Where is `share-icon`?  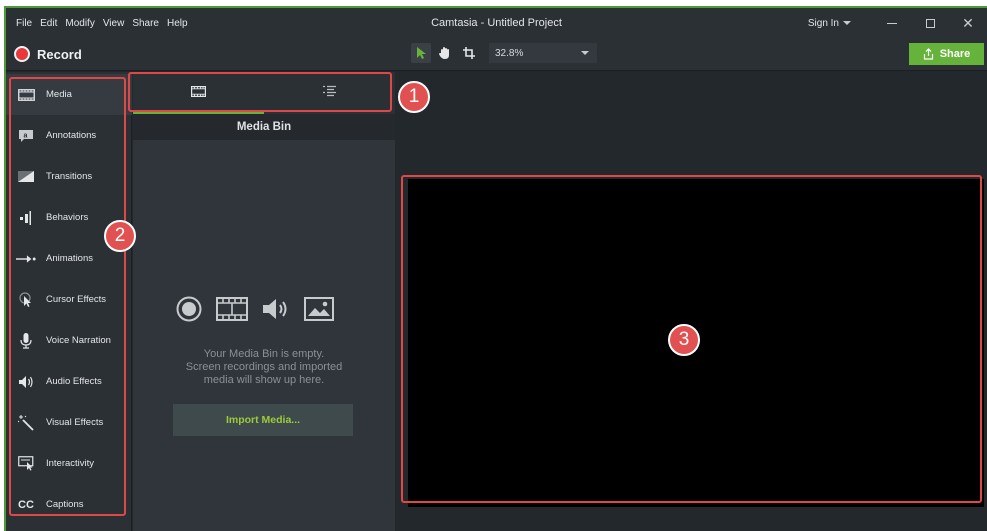 share-icon is located at coordinates (928, 54).